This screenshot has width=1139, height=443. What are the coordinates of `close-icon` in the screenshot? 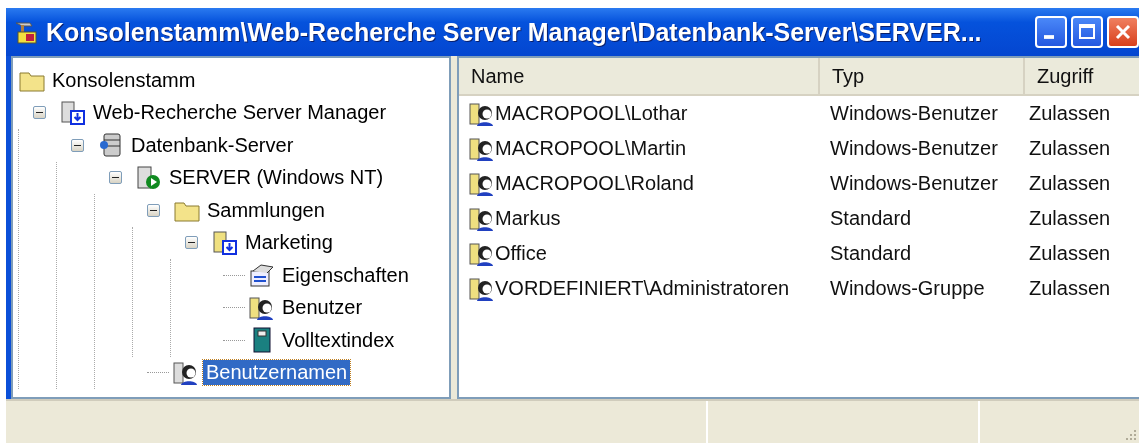 It's located at (1123, 32).